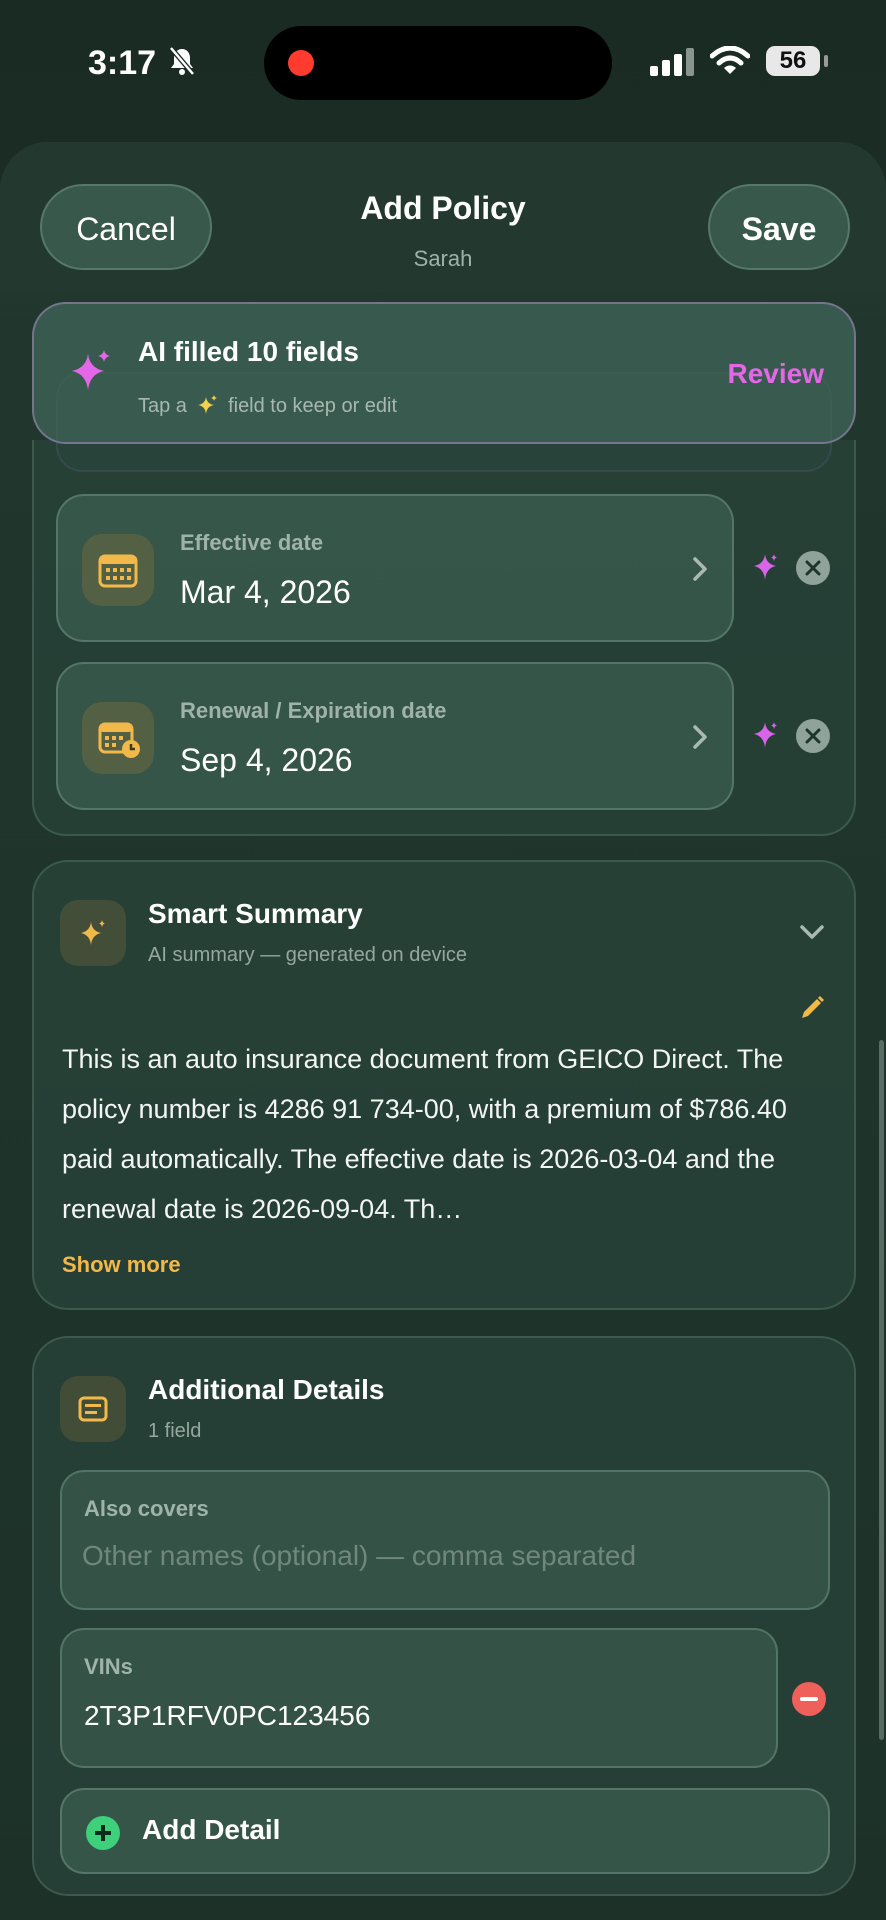 The height and width of the screenshot is (1920, 886). What do you see at coordinates (266, 760) in the screenshot?
I see `renewal-date-value: Sep 4, 2026` at bounding box center [266, 760].